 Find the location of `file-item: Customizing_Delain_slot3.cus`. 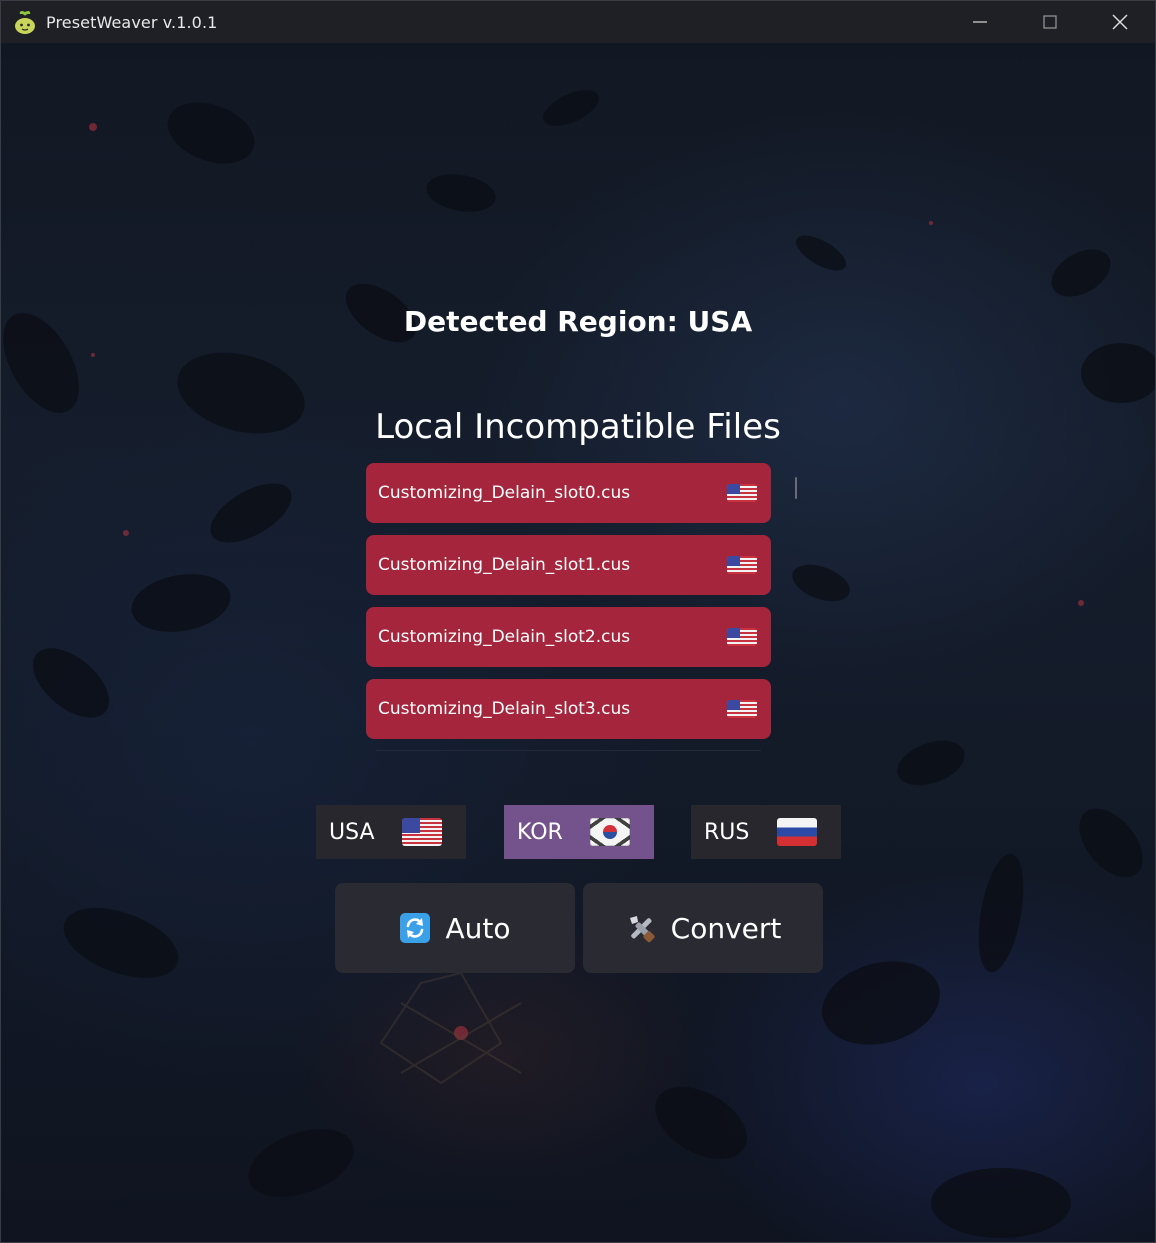

file-item: Customizing_Delain_slot3.cus is located at coordinates (568, 709).